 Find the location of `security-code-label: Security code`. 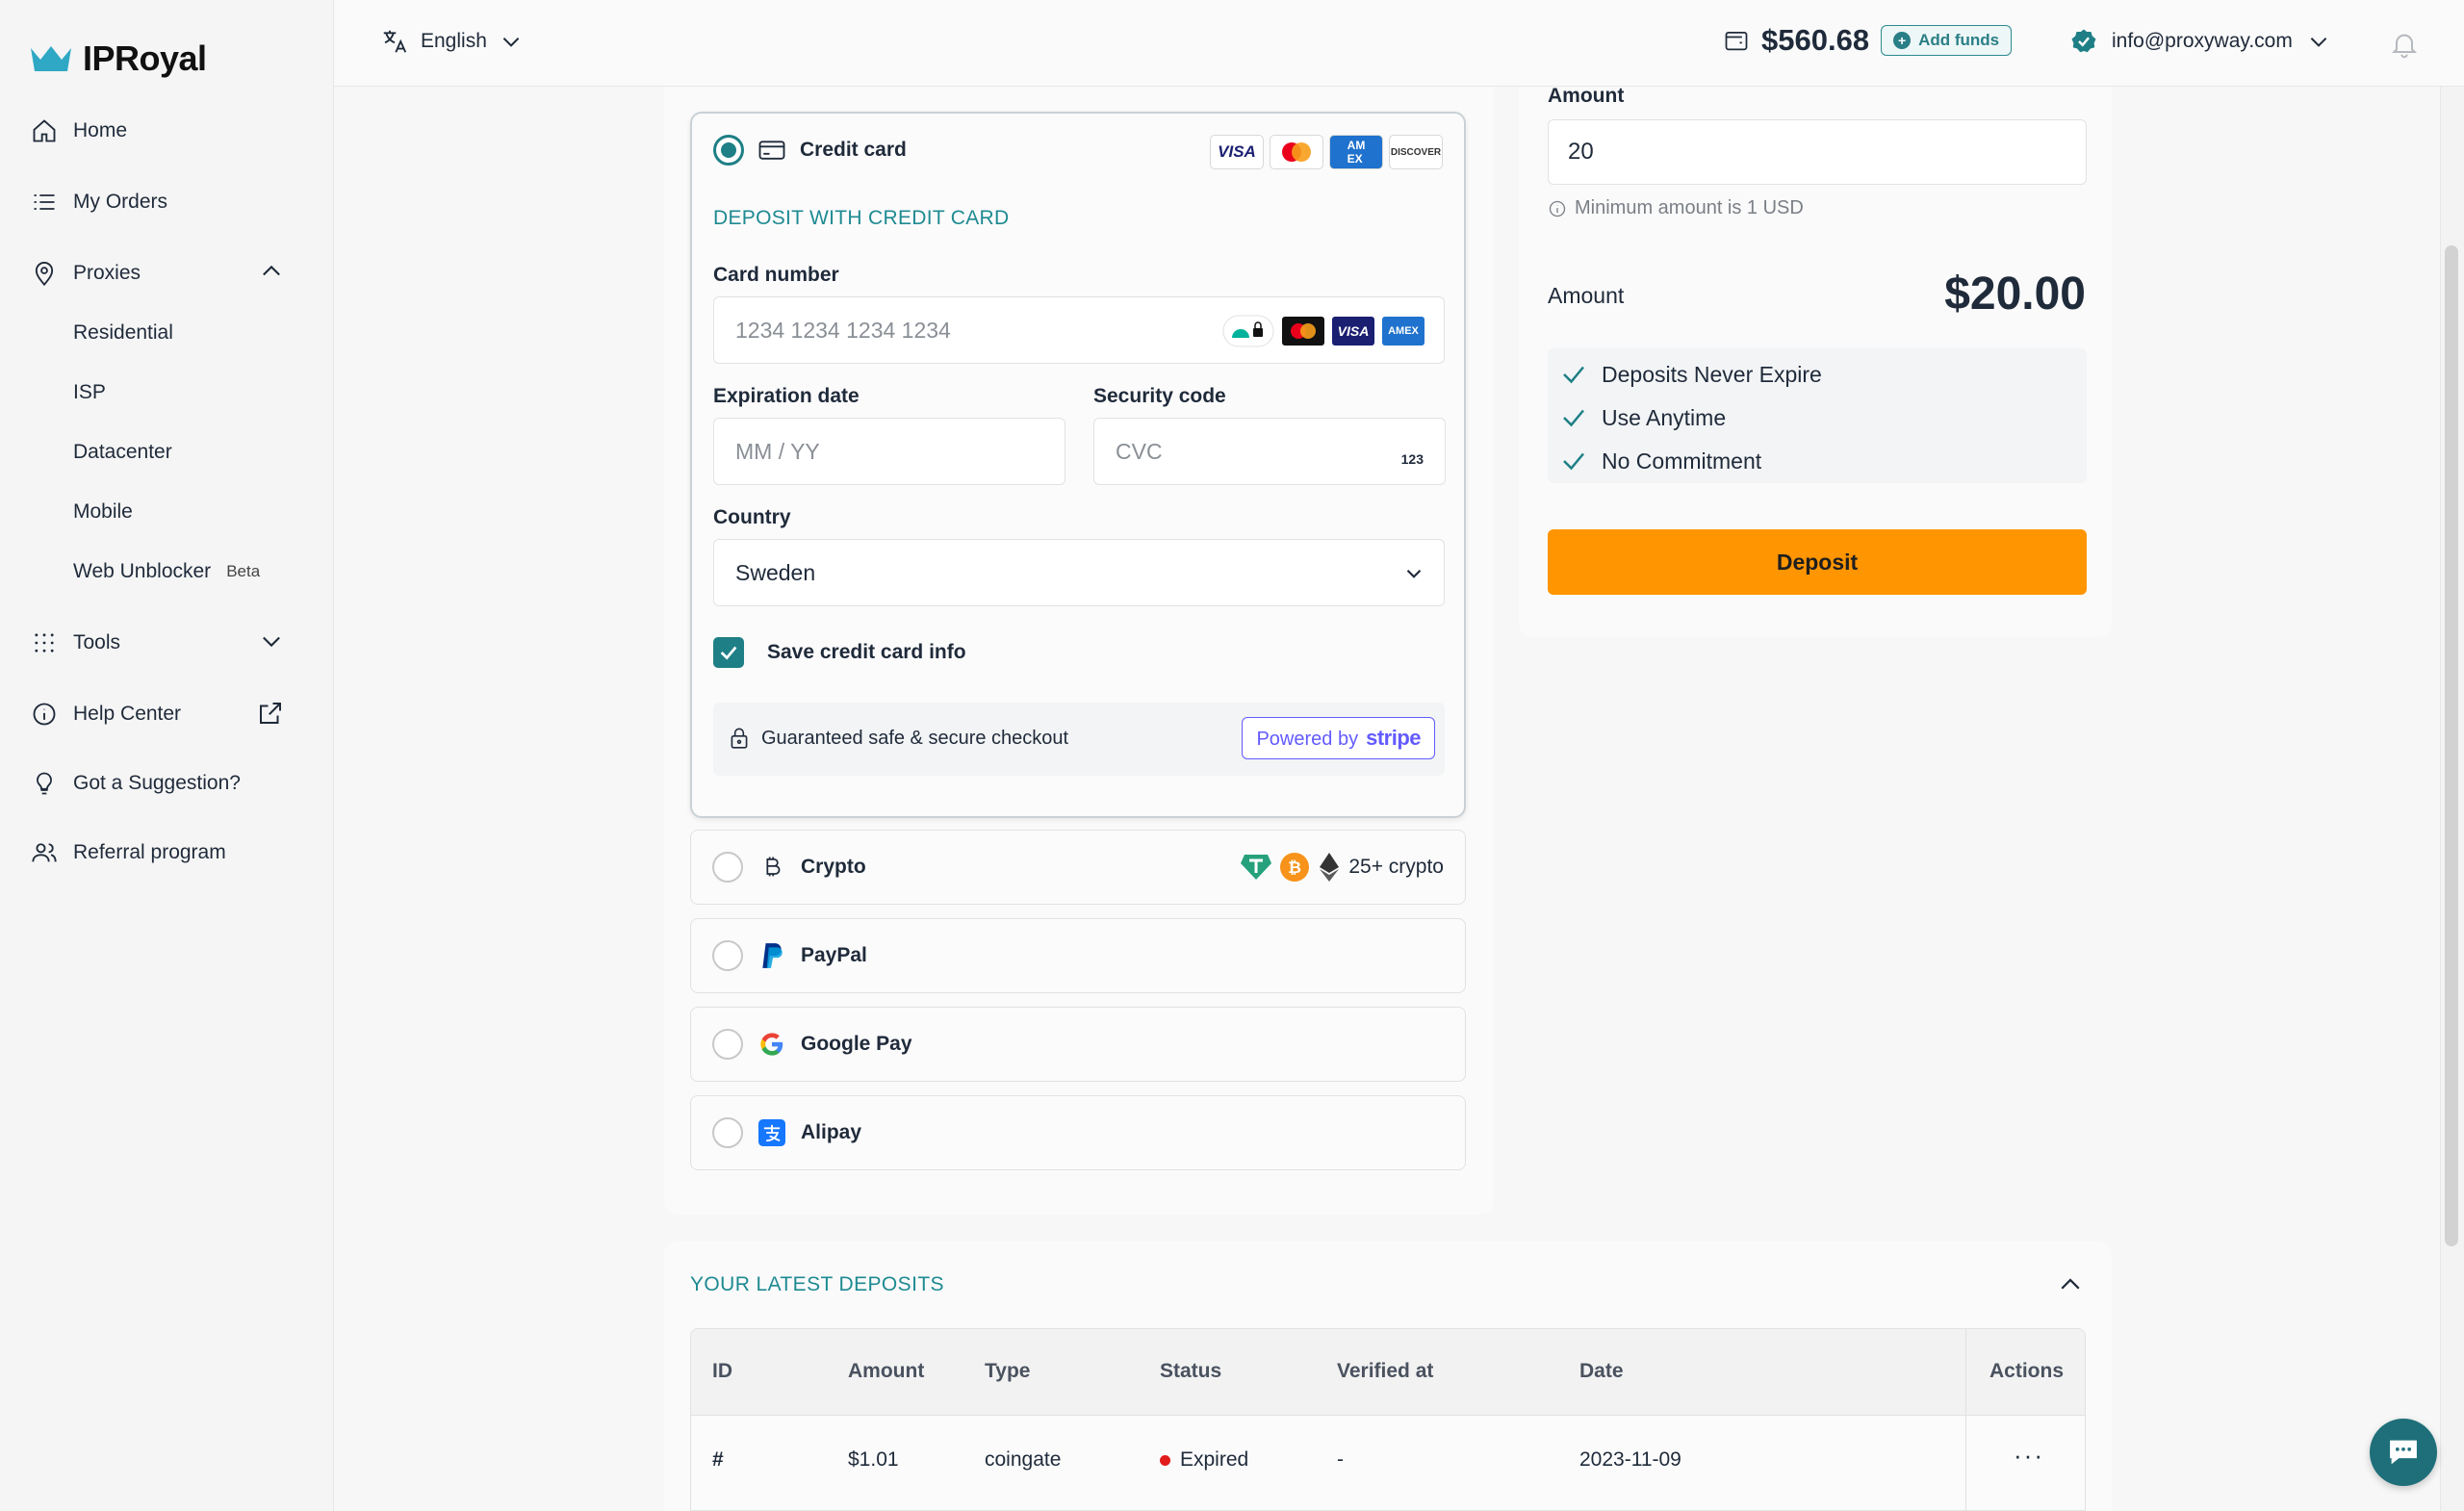

security-code-label: Security code is located at coordinates (1159, 396).